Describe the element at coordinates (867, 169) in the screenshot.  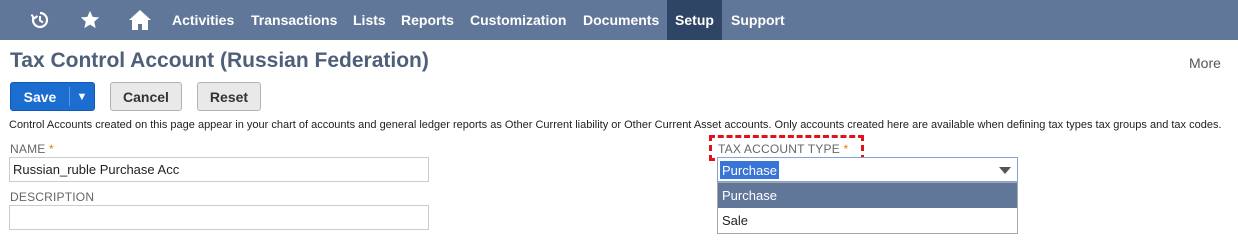
I see `tax-account-type-select: Purchase` at that location.